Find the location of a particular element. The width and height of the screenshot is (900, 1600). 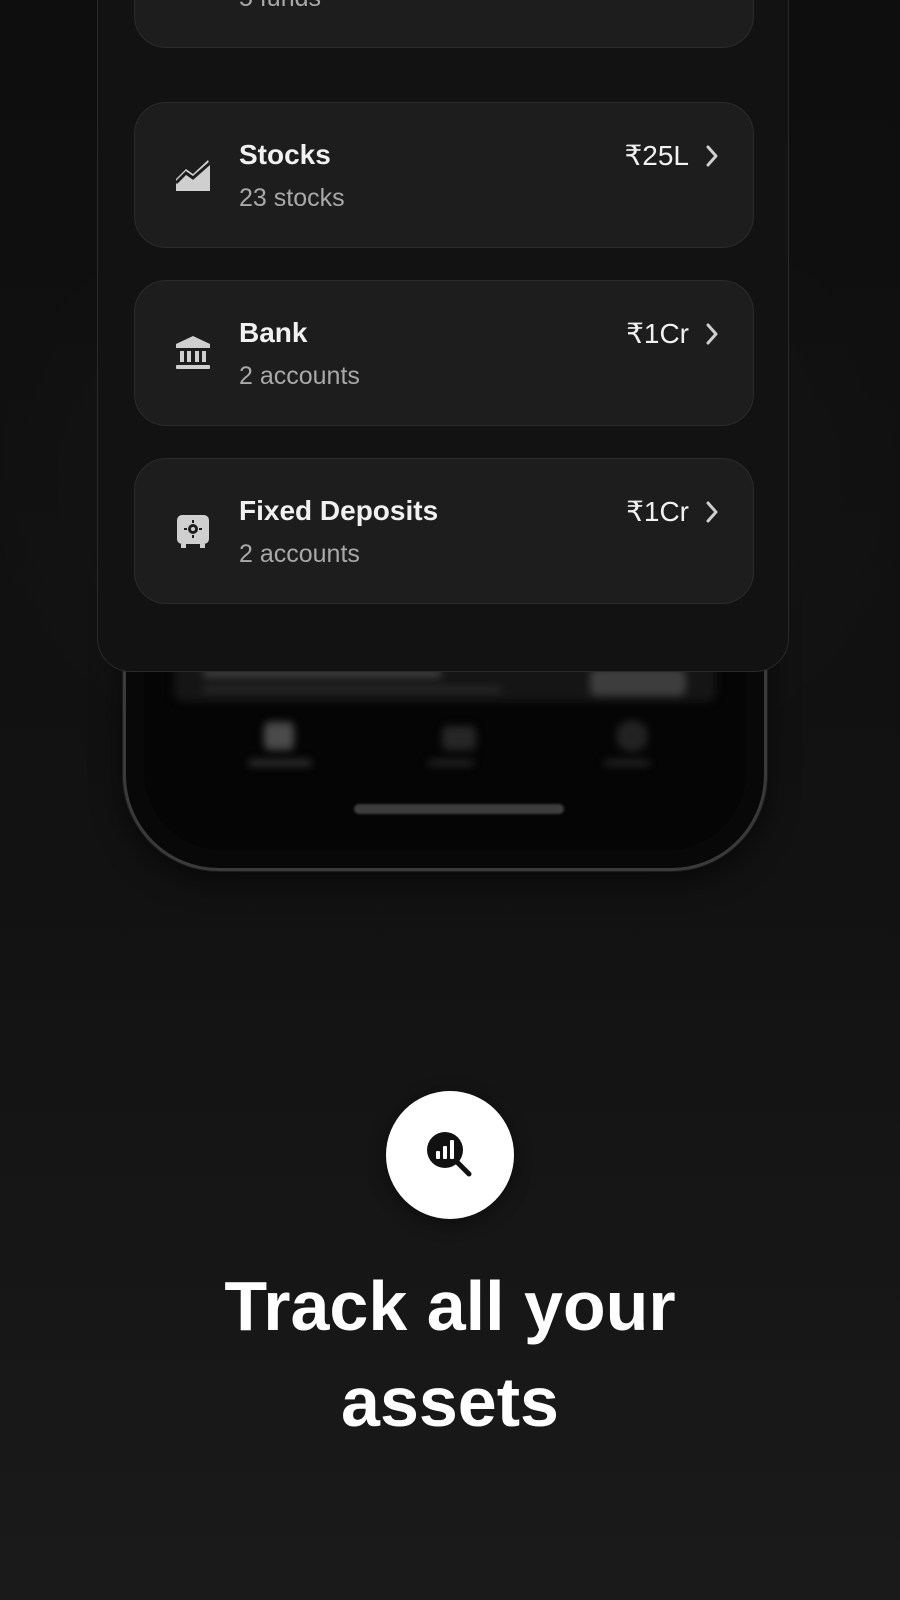

search-analytics-badge is located at coordinates (450, 1155).